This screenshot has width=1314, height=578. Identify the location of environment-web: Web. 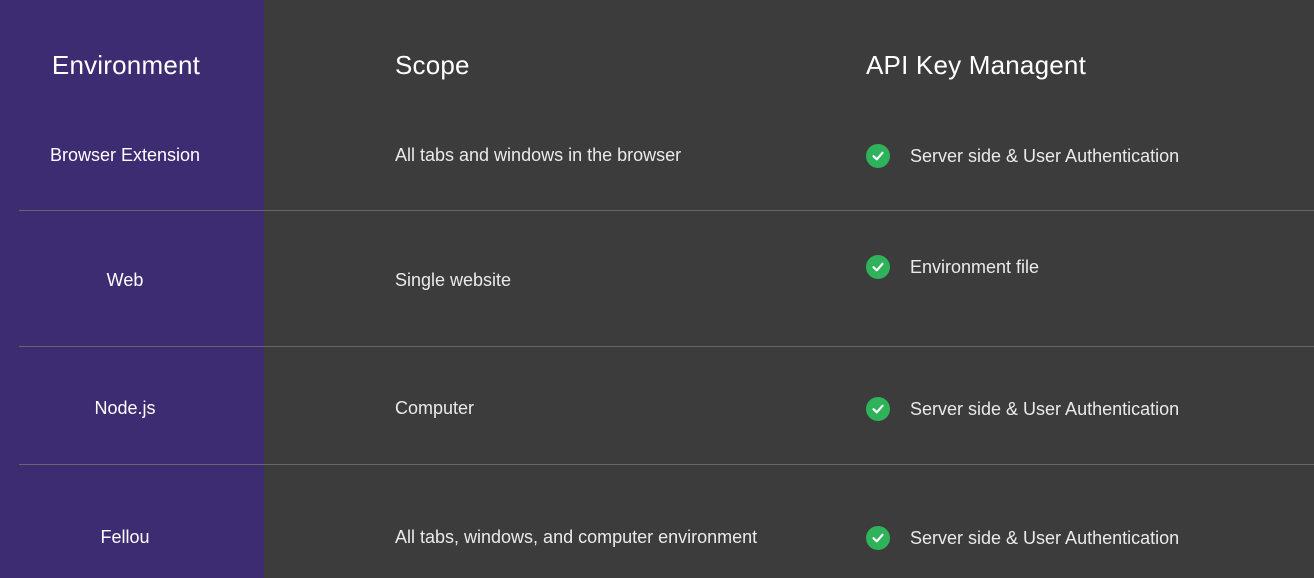
(125, 280).